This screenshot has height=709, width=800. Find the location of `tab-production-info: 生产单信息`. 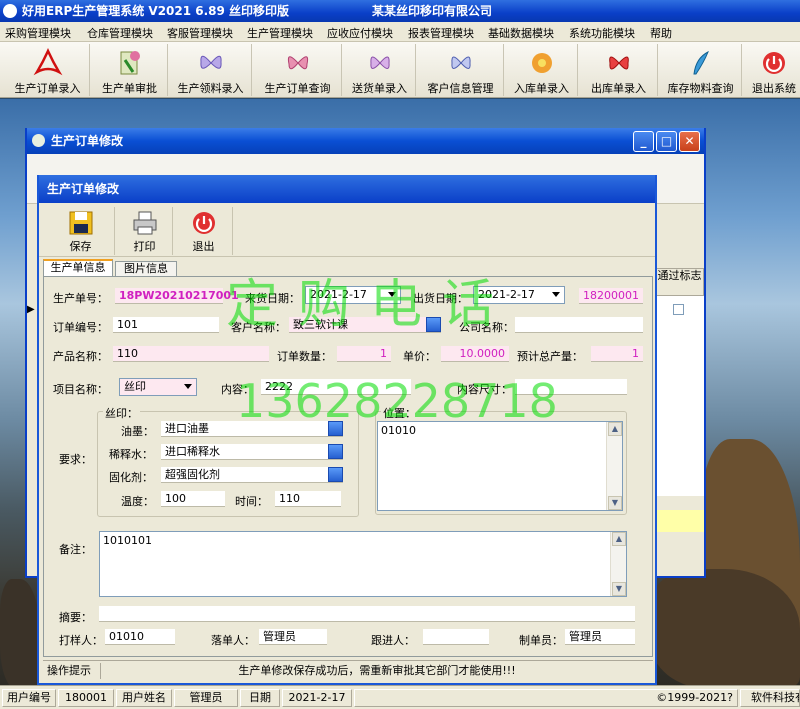

tab-production-info: 生产单信息 is located at coordinates (78, 267).